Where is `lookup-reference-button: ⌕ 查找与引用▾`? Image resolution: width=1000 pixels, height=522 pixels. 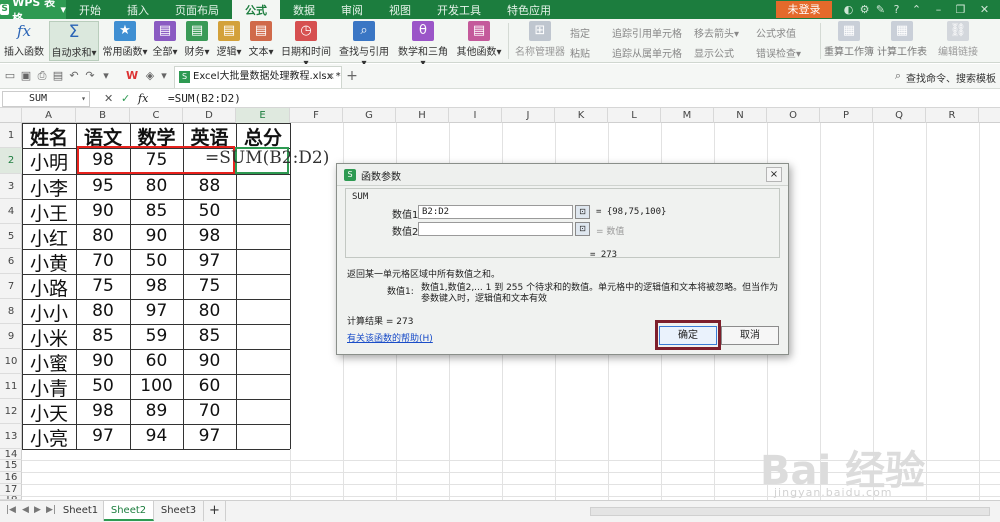
lookup-reference-button: ⌕ 查找与引用▾ is located at coordinates (364, 45).